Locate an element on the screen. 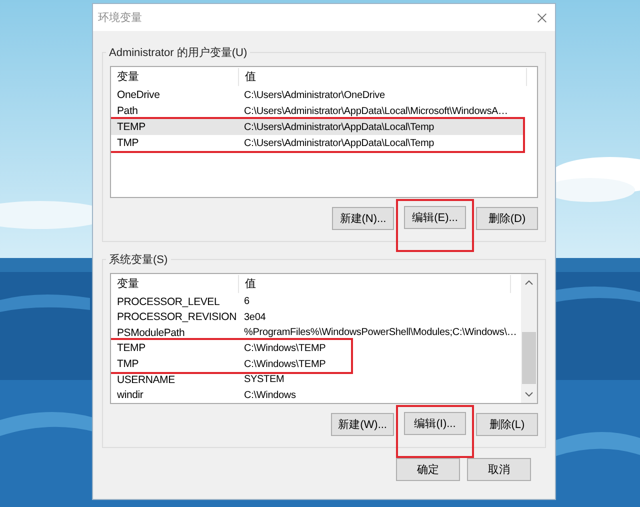  table-cell-text: windir is located at coordinates (130, 395).